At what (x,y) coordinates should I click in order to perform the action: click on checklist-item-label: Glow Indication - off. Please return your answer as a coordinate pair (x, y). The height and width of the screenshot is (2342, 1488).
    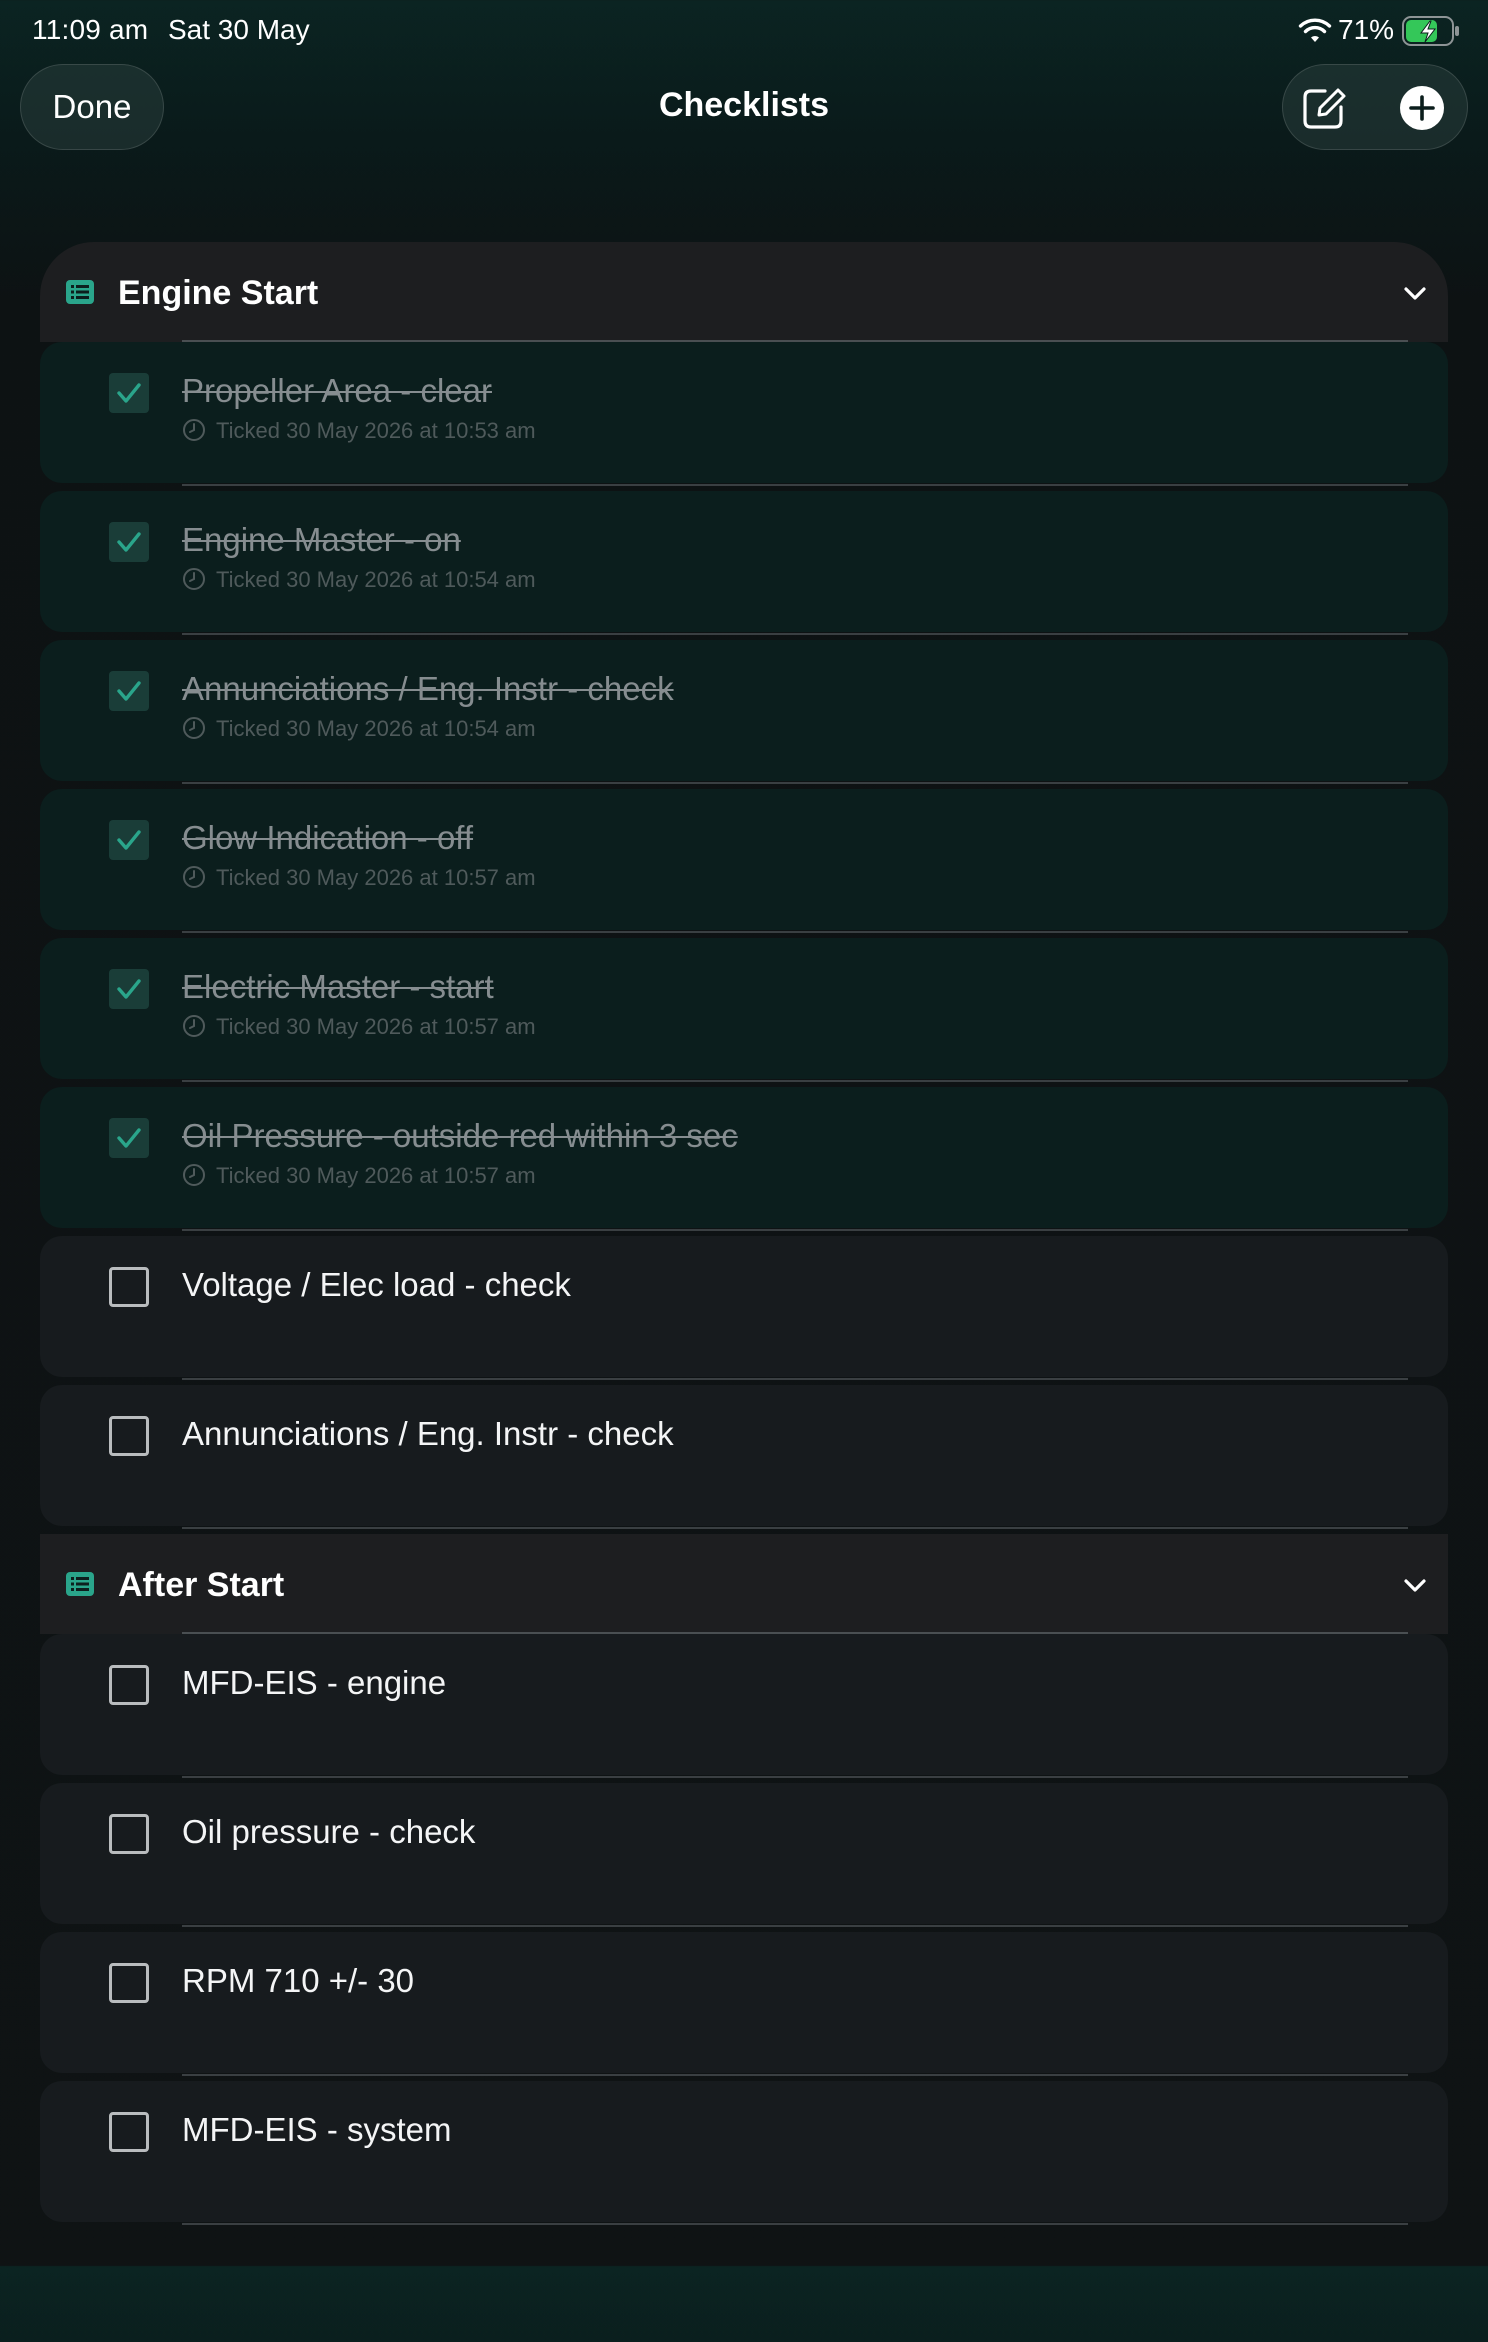
    Looking at the image, I should click on (328, 837).